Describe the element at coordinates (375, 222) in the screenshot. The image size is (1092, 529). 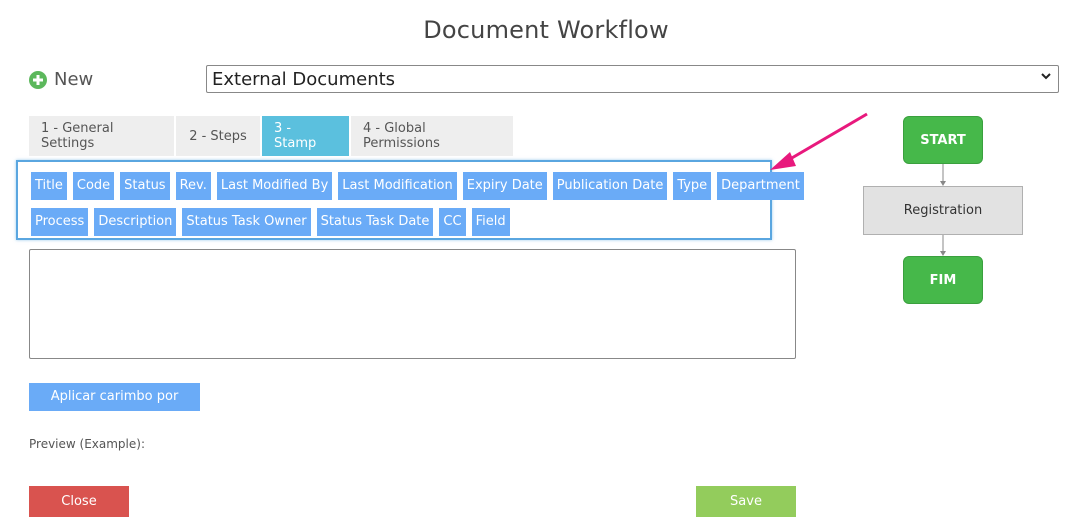
I see `field-button-status-task-date: Status Task Date` at that location.